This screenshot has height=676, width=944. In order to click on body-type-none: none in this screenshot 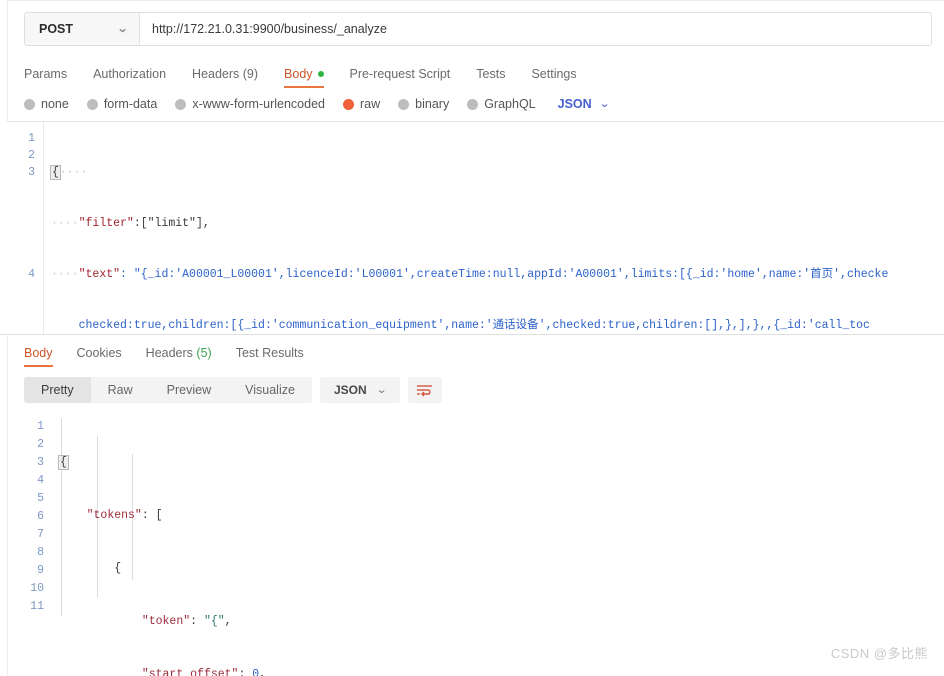, I will do `click(46, 104)`.